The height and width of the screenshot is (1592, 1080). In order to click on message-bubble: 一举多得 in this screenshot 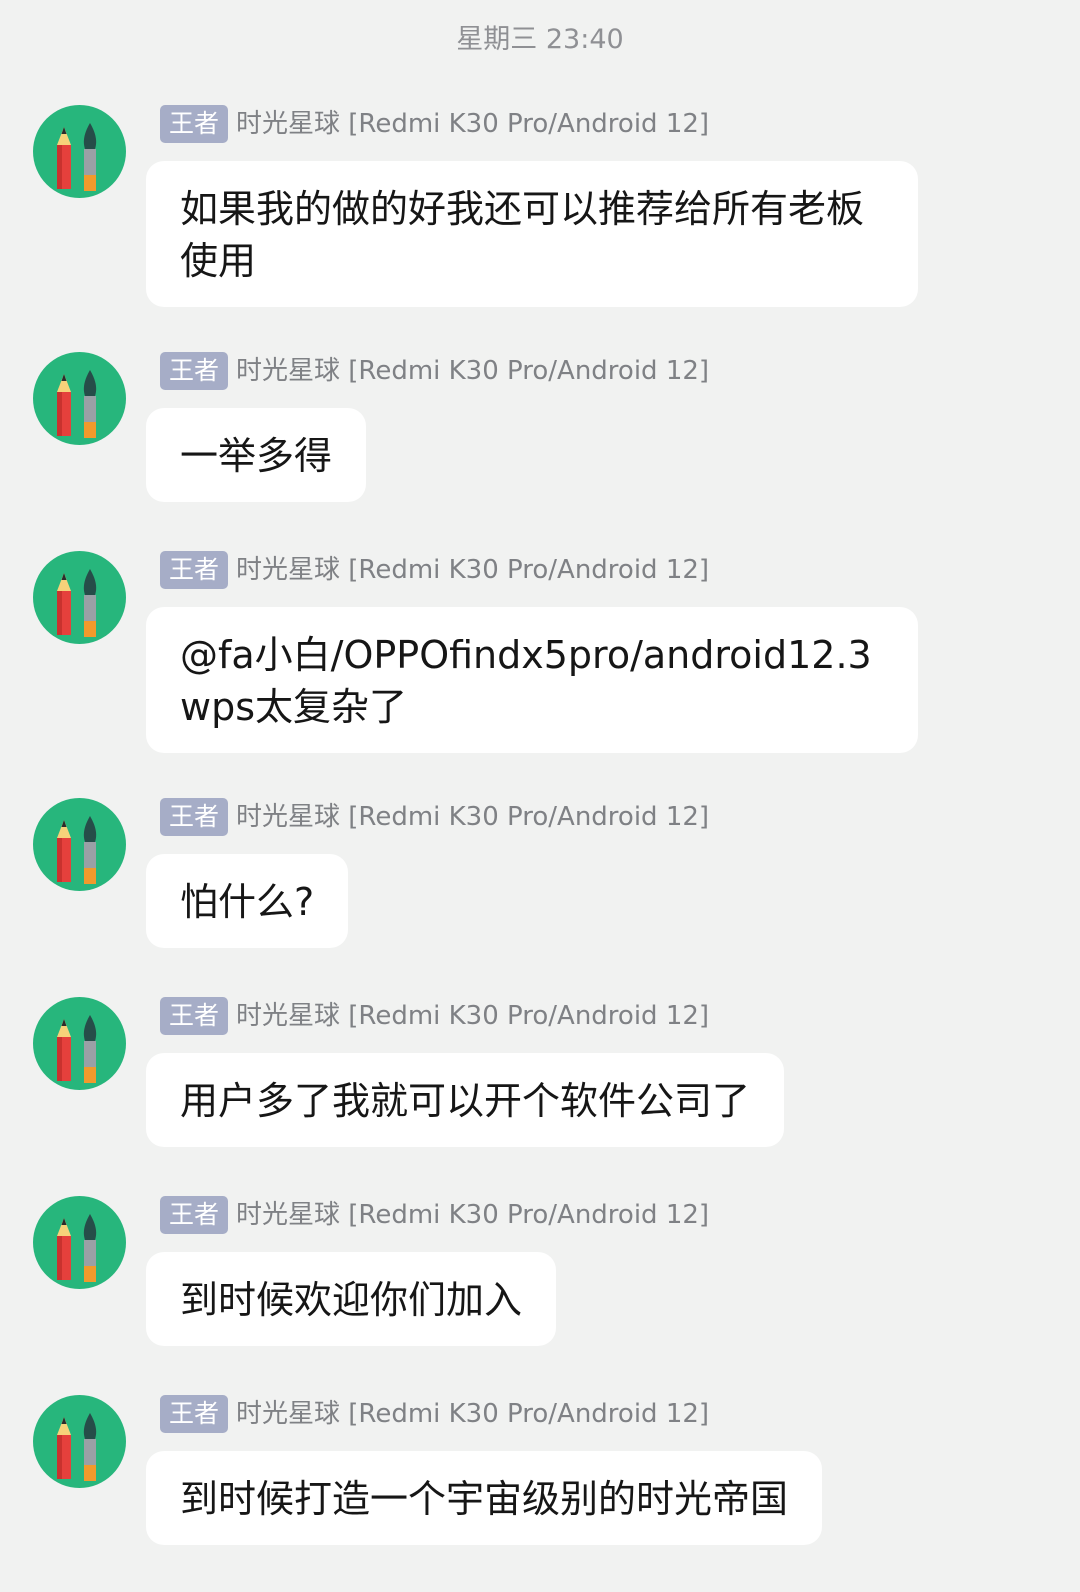, I will do `click(256, 455)`.